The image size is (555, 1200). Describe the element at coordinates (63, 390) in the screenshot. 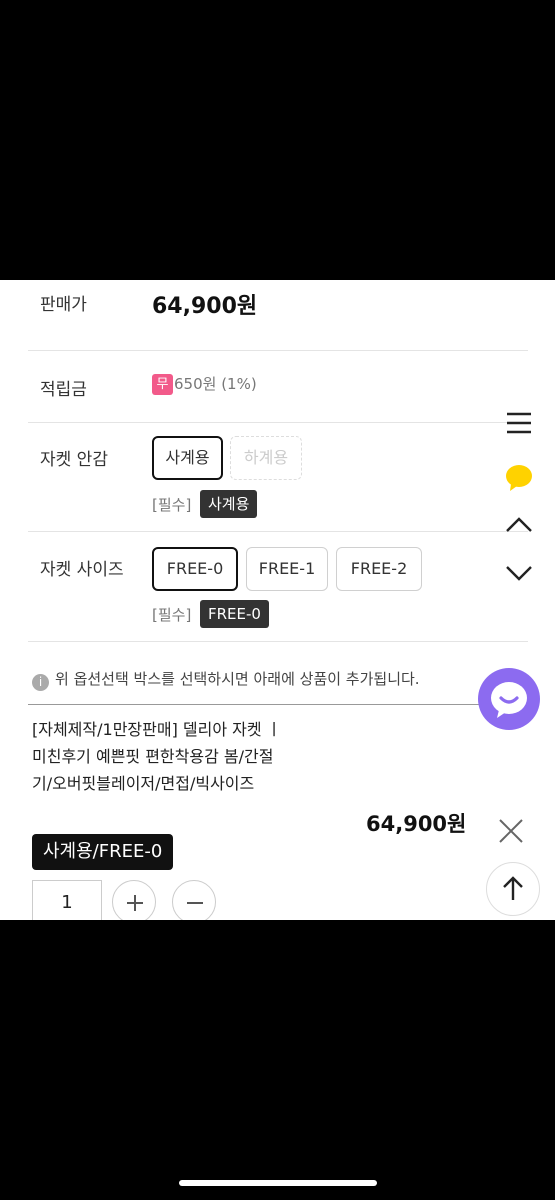

I see `points-label: 적립금` at that location.